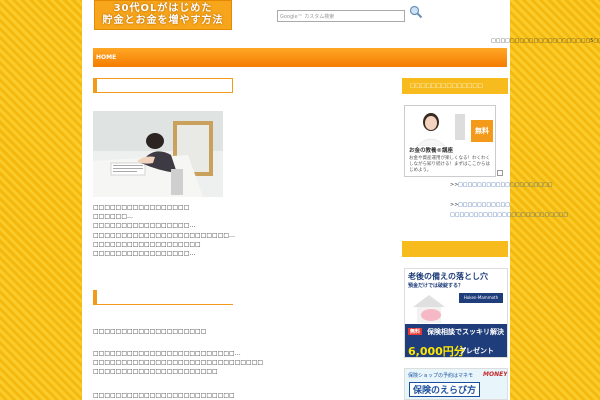 This screenshot has height=400, width=600. I want to click on banner2-caption: 保険ショップの予約はマネモ, so click(441, 376).